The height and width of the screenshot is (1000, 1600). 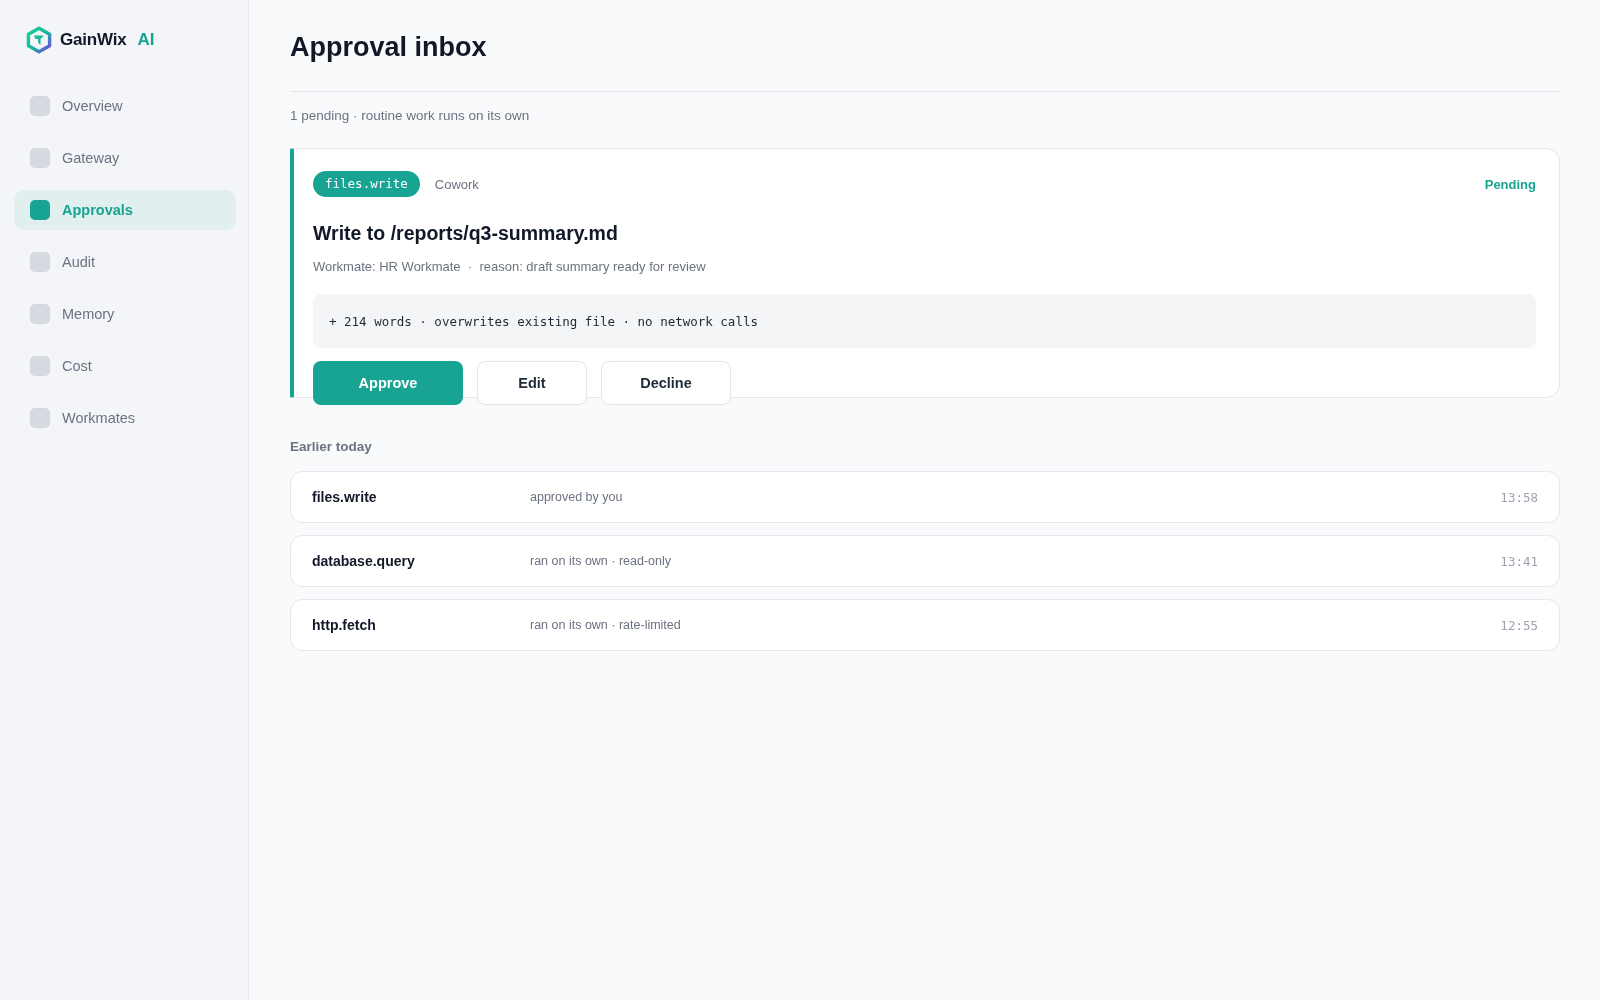 I want to click on tool-name: http.fetch, so click(x=344, y=625).